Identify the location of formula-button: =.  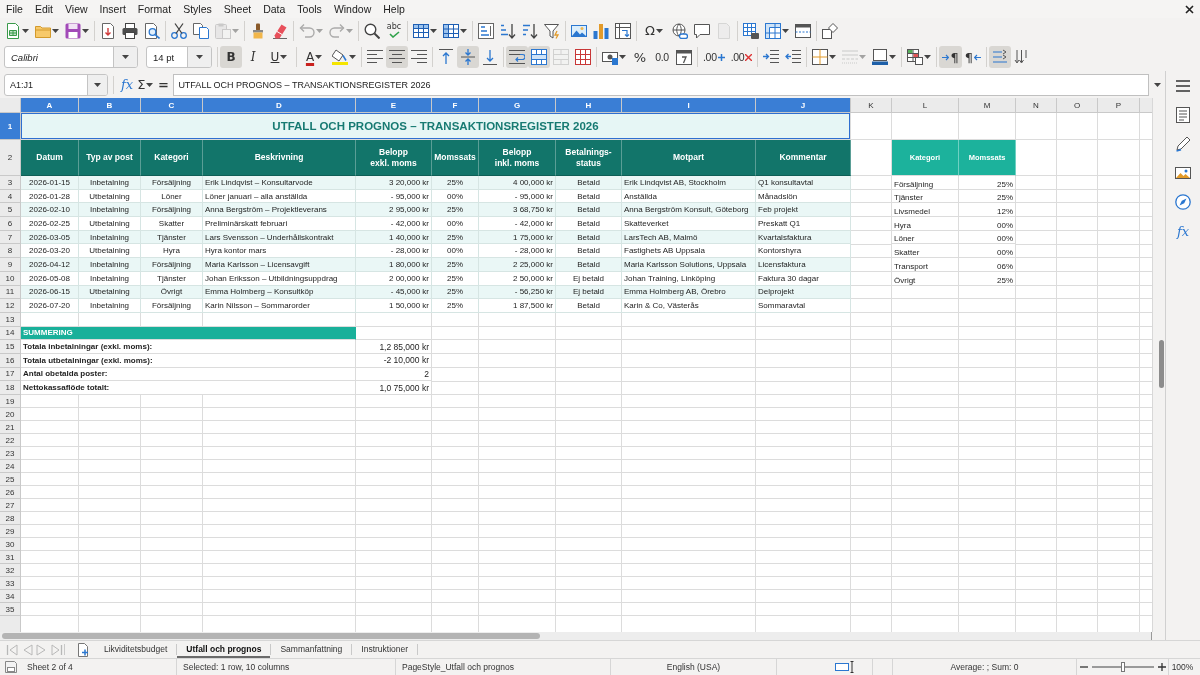
(163, 84).